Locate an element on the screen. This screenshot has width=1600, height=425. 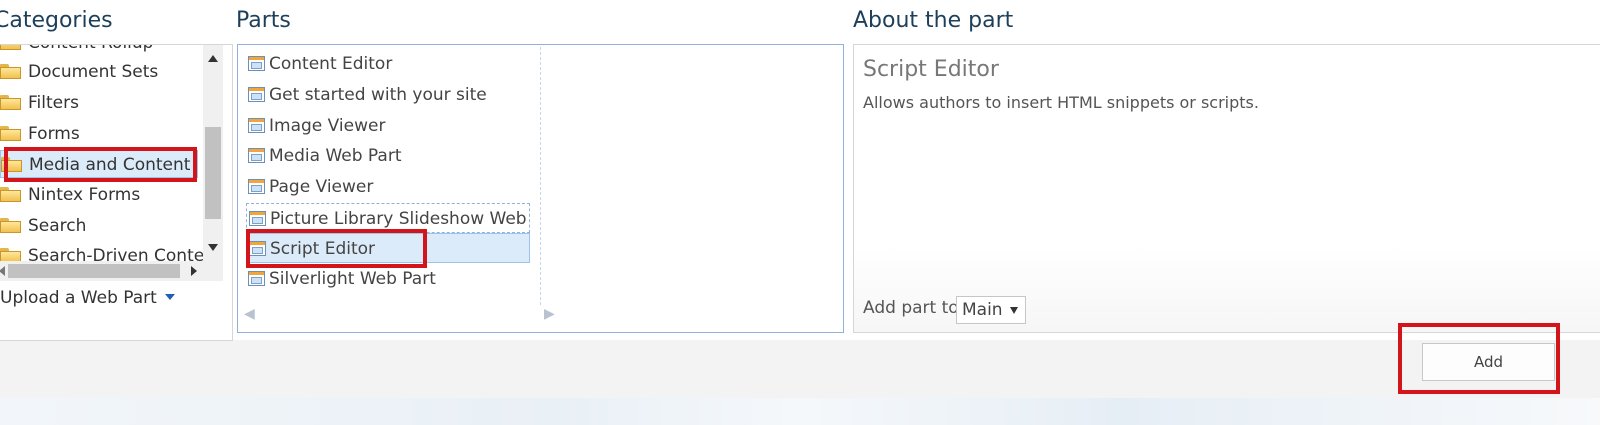
part-item-page-viewer: Page Viewer is located at coordinates (388, 187).